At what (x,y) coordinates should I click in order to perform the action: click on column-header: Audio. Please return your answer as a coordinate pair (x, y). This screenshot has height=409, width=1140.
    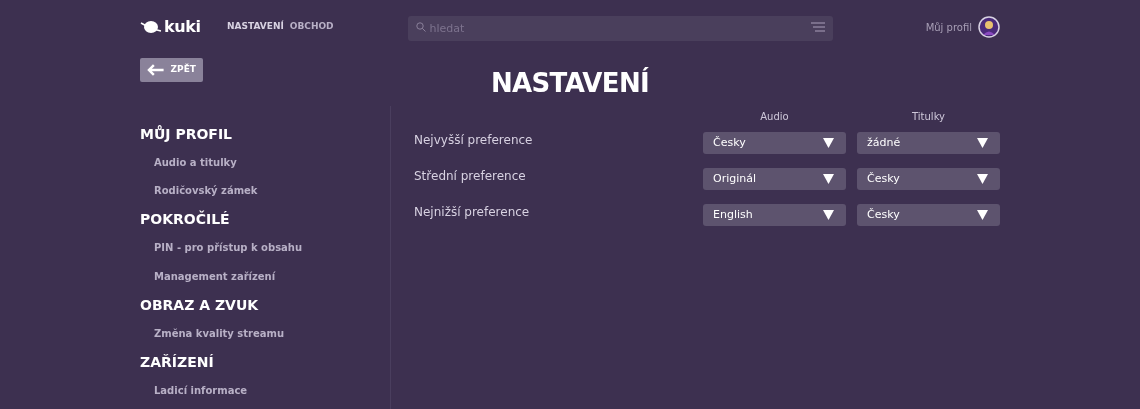
    Looking at the image, I should click on (774, 117).